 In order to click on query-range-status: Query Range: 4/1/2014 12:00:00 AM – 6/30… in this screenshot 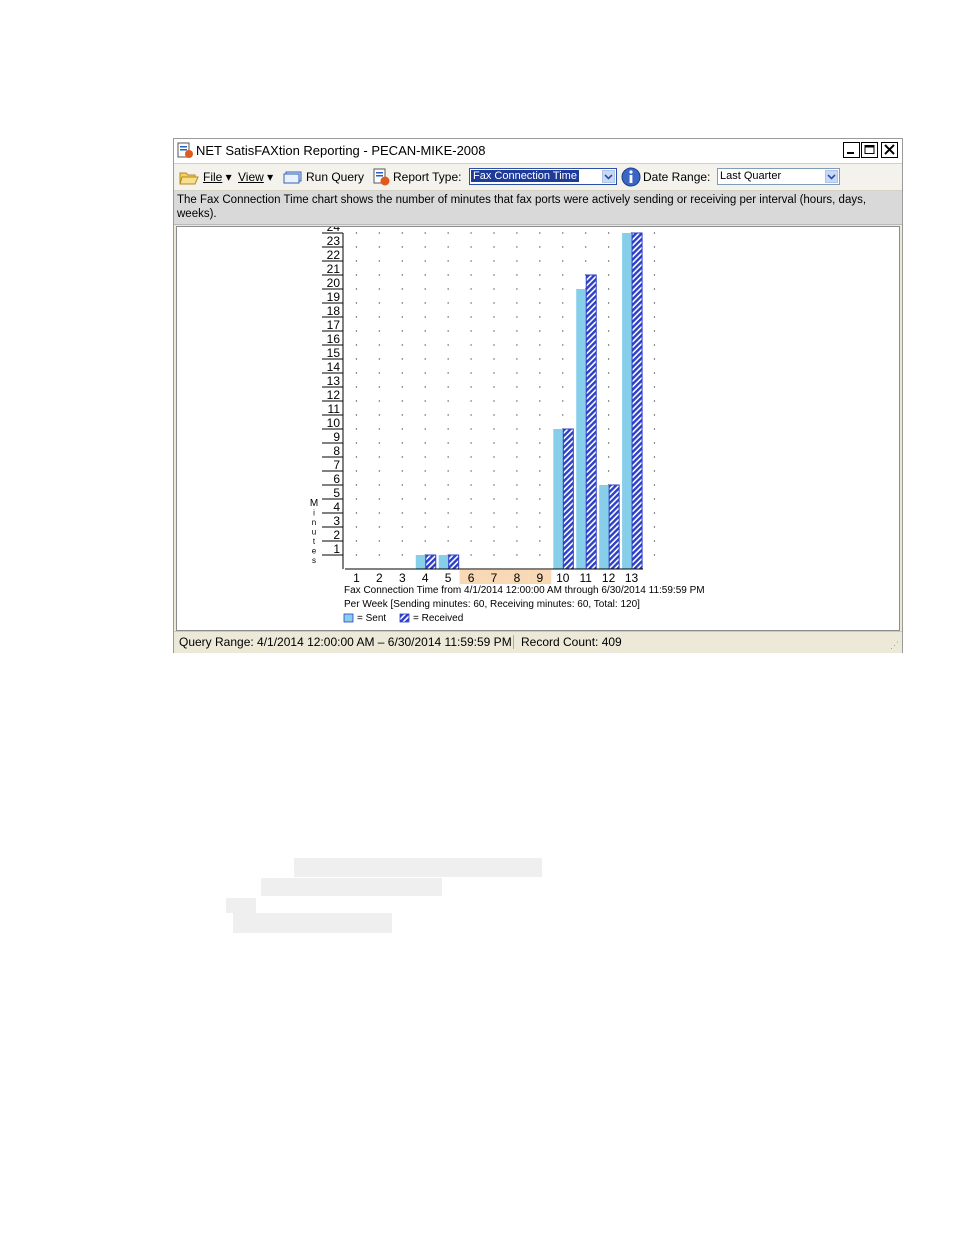, I will do `click(345, 642)`.